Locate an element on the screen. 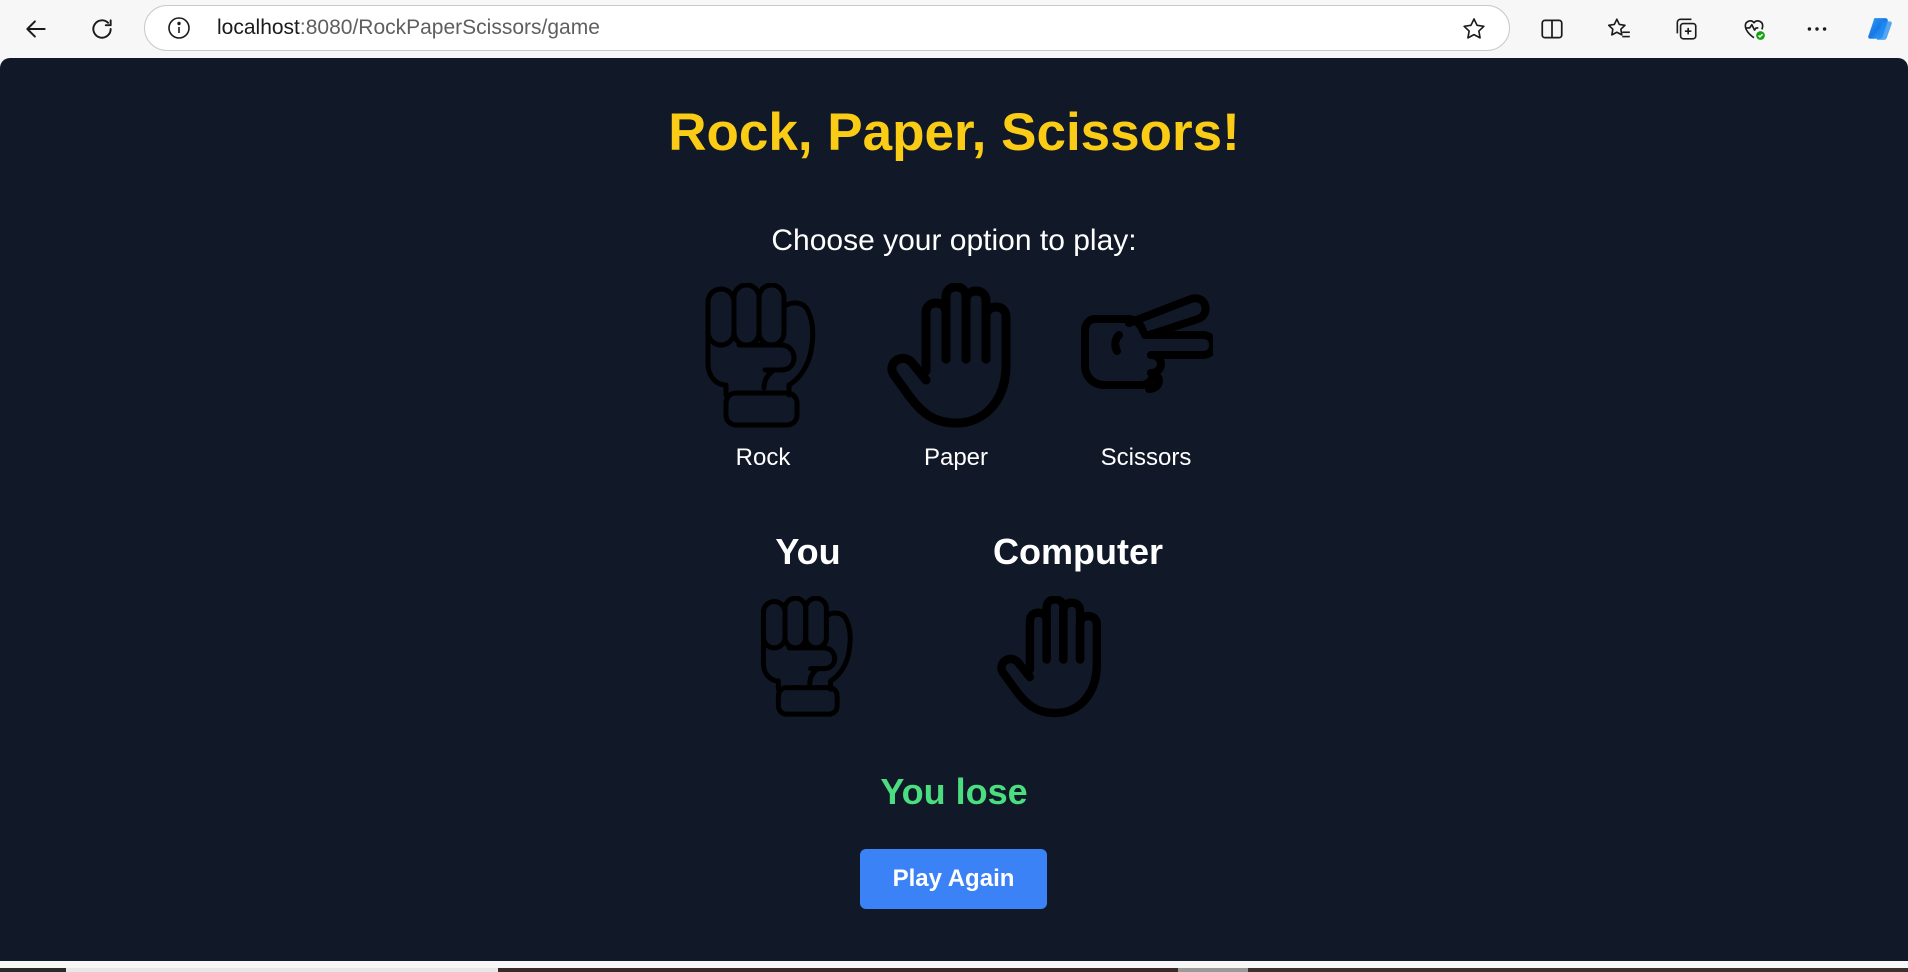  scissors-option: Scissors is located at coordinates (1146, 378).